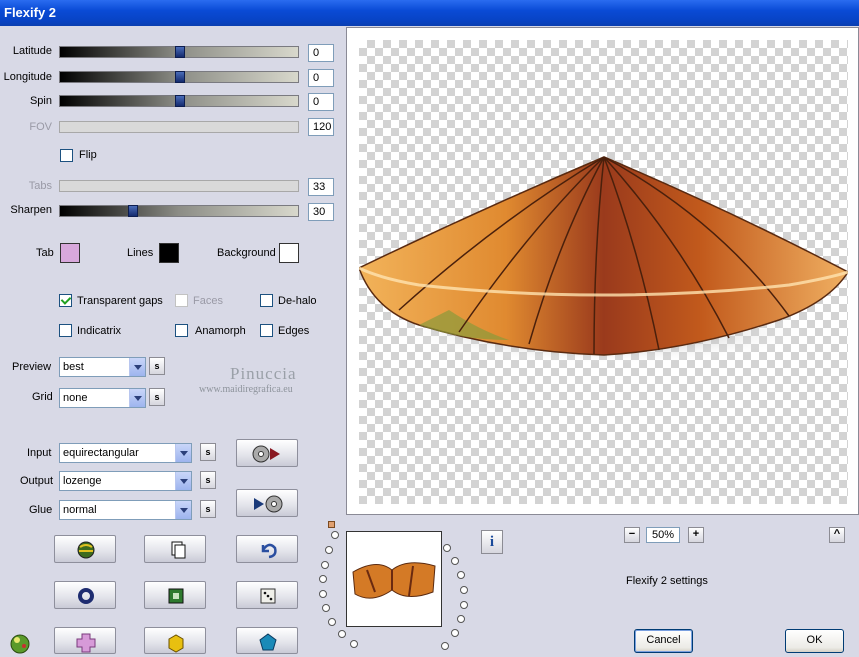  Describe the element at coordinates (179, 211) in the screenshot. I see `sharpen-slider` at that location.